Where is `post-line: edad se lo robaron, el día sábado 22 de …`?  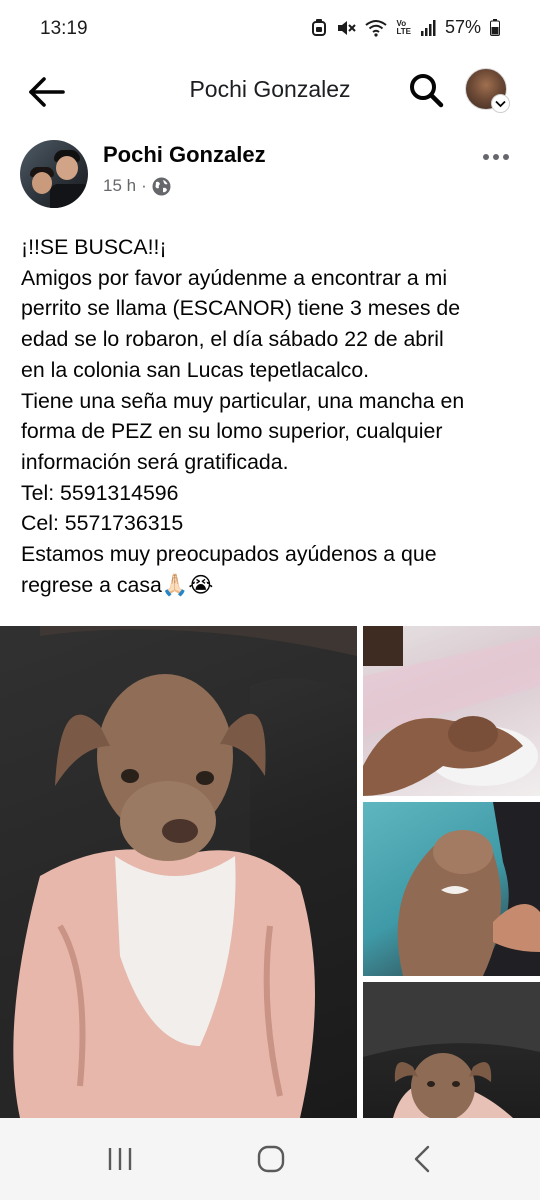 post-line: edad se lo robaron, el día sábado 22 de … is located at coordinates (232, 339).